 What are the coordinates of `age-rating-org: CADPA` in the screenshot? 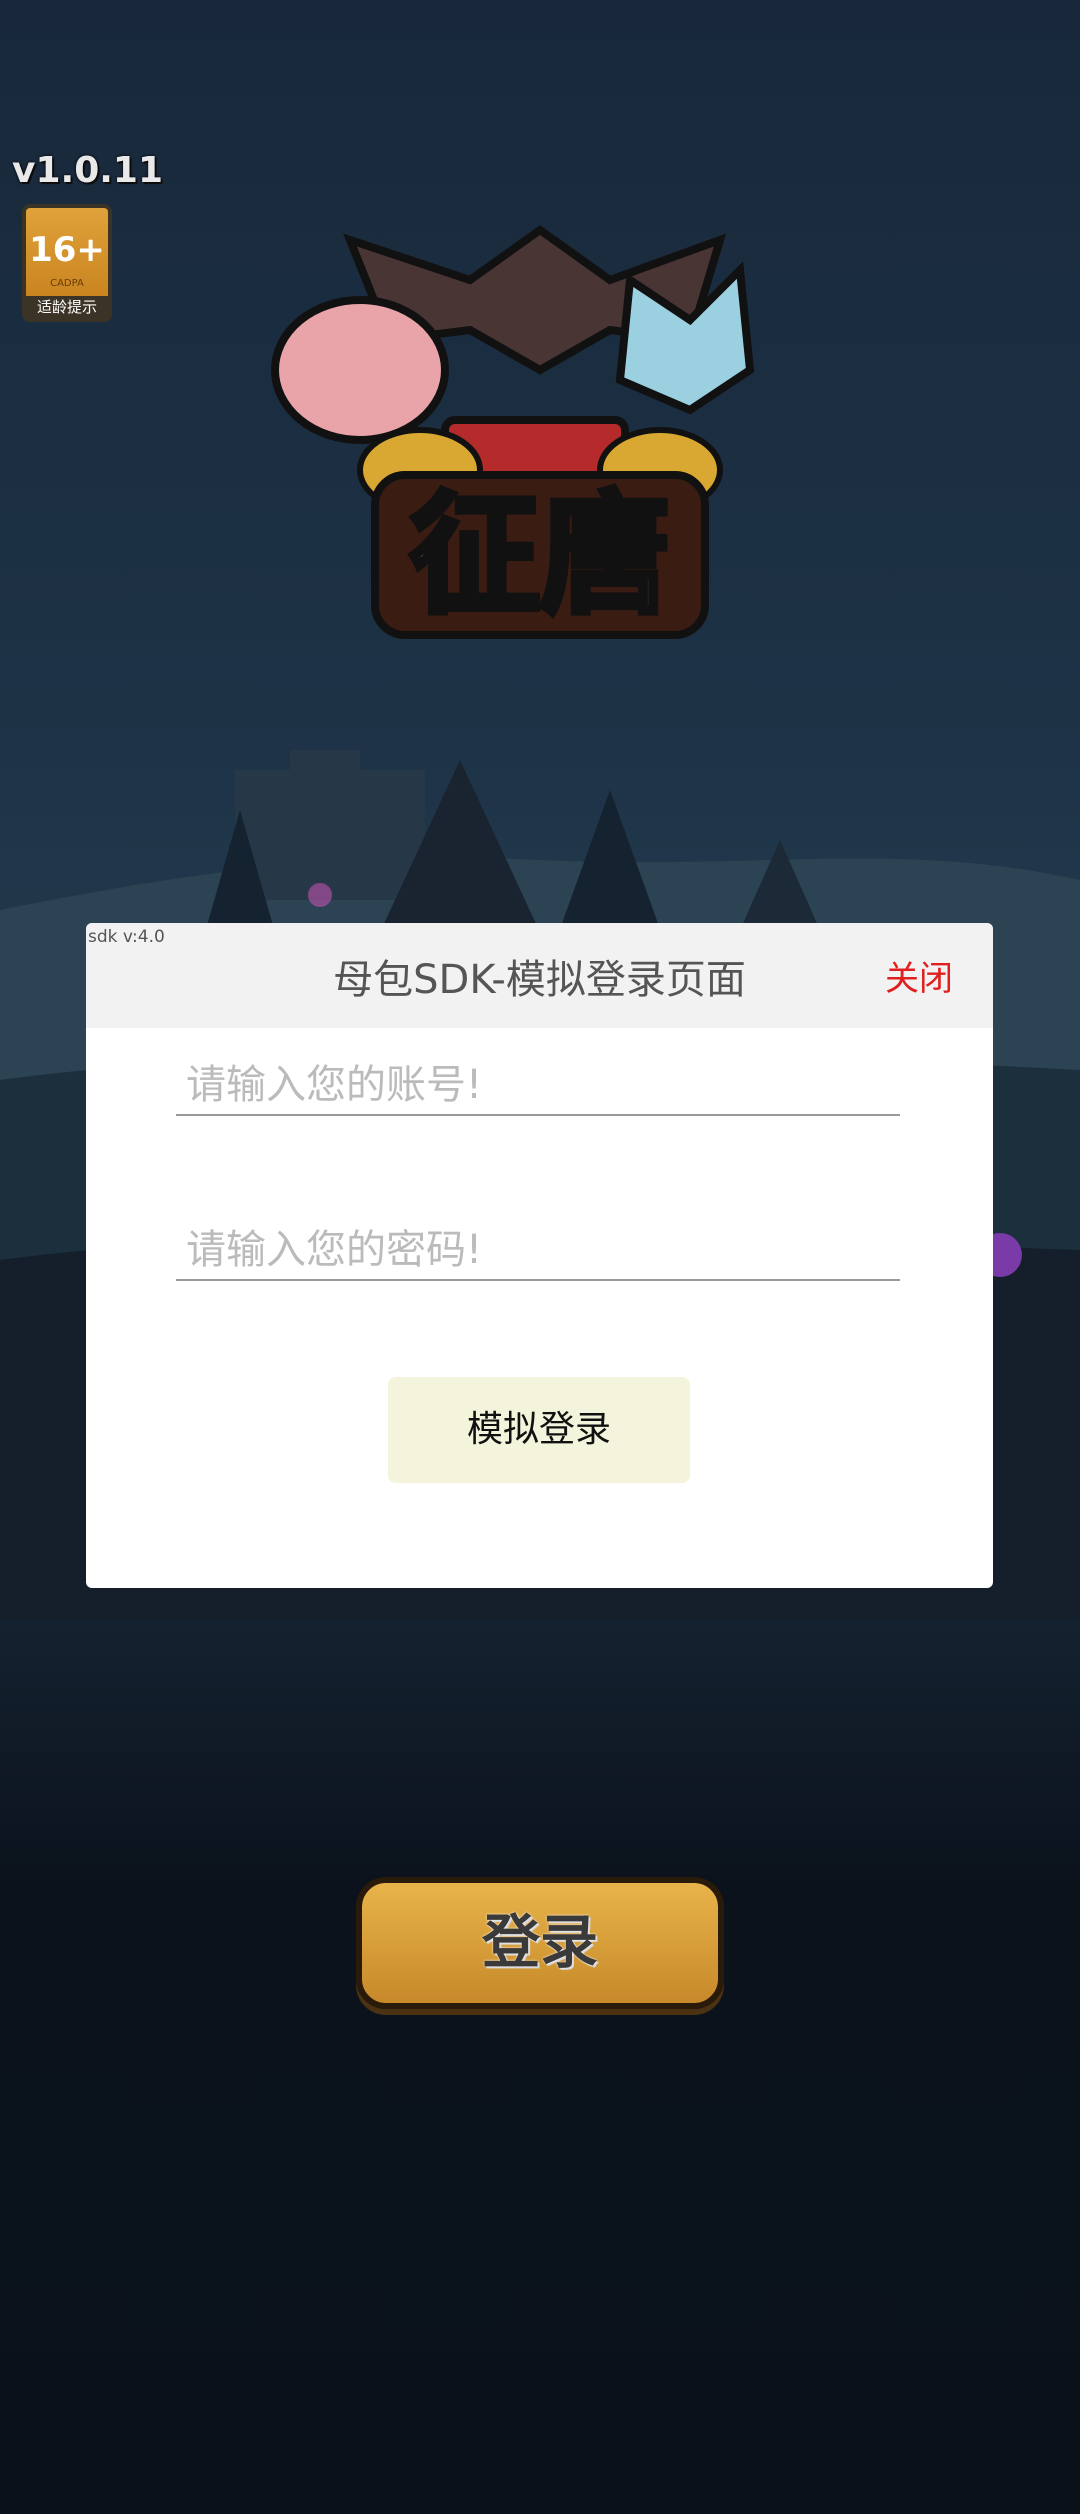 It's located at (67, 283).